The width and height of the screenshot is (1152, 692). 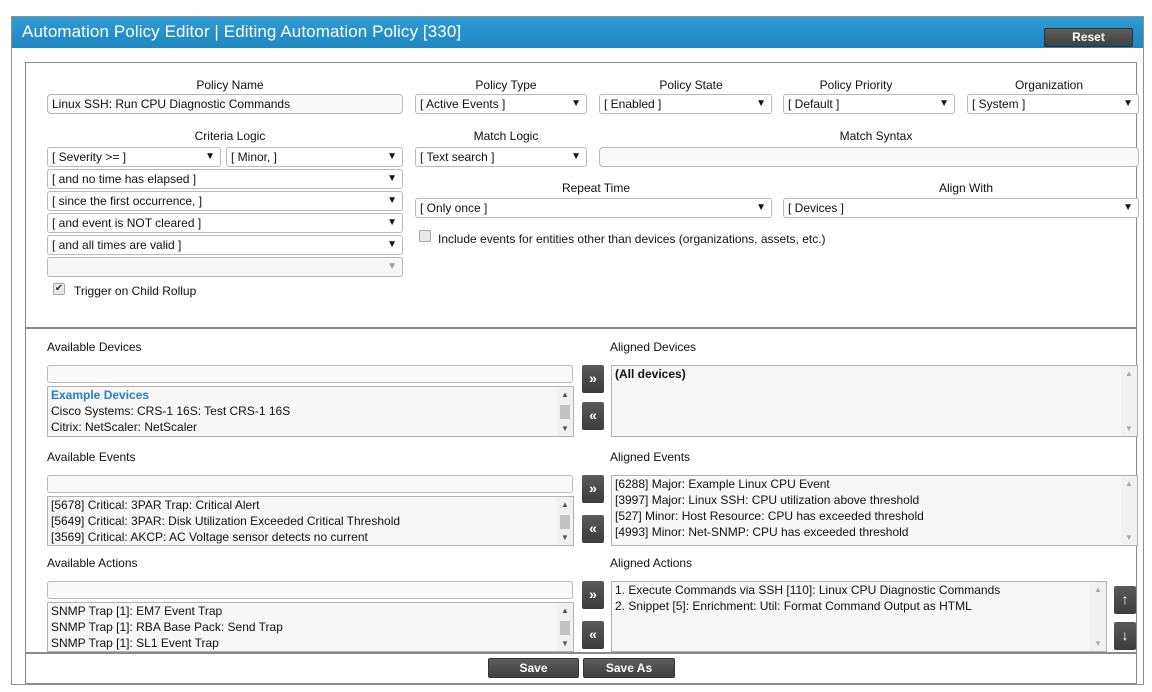 What do you see at coordinates (593, 379) in the screenshot?
I see `add-device-button: »` at bounding box center [593, 379].